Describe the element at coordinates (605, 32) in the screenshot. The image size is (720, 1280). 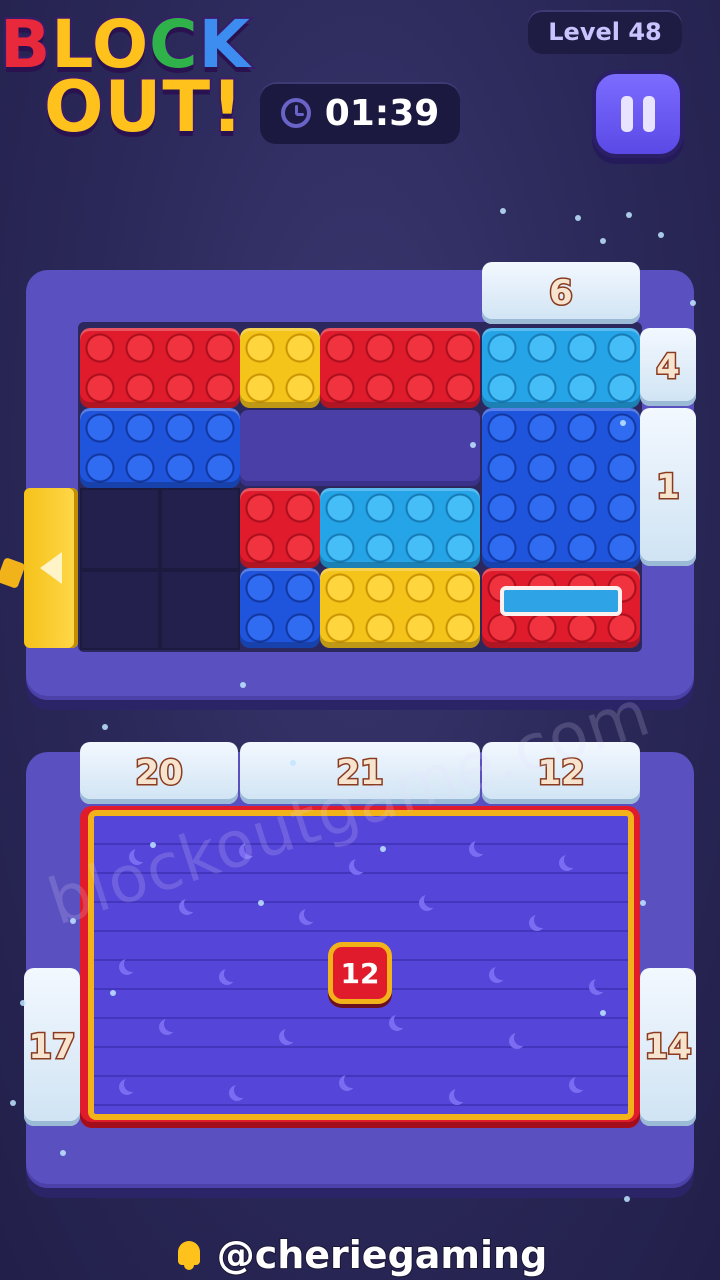
I see `level-indicator: Level 48` at that location.